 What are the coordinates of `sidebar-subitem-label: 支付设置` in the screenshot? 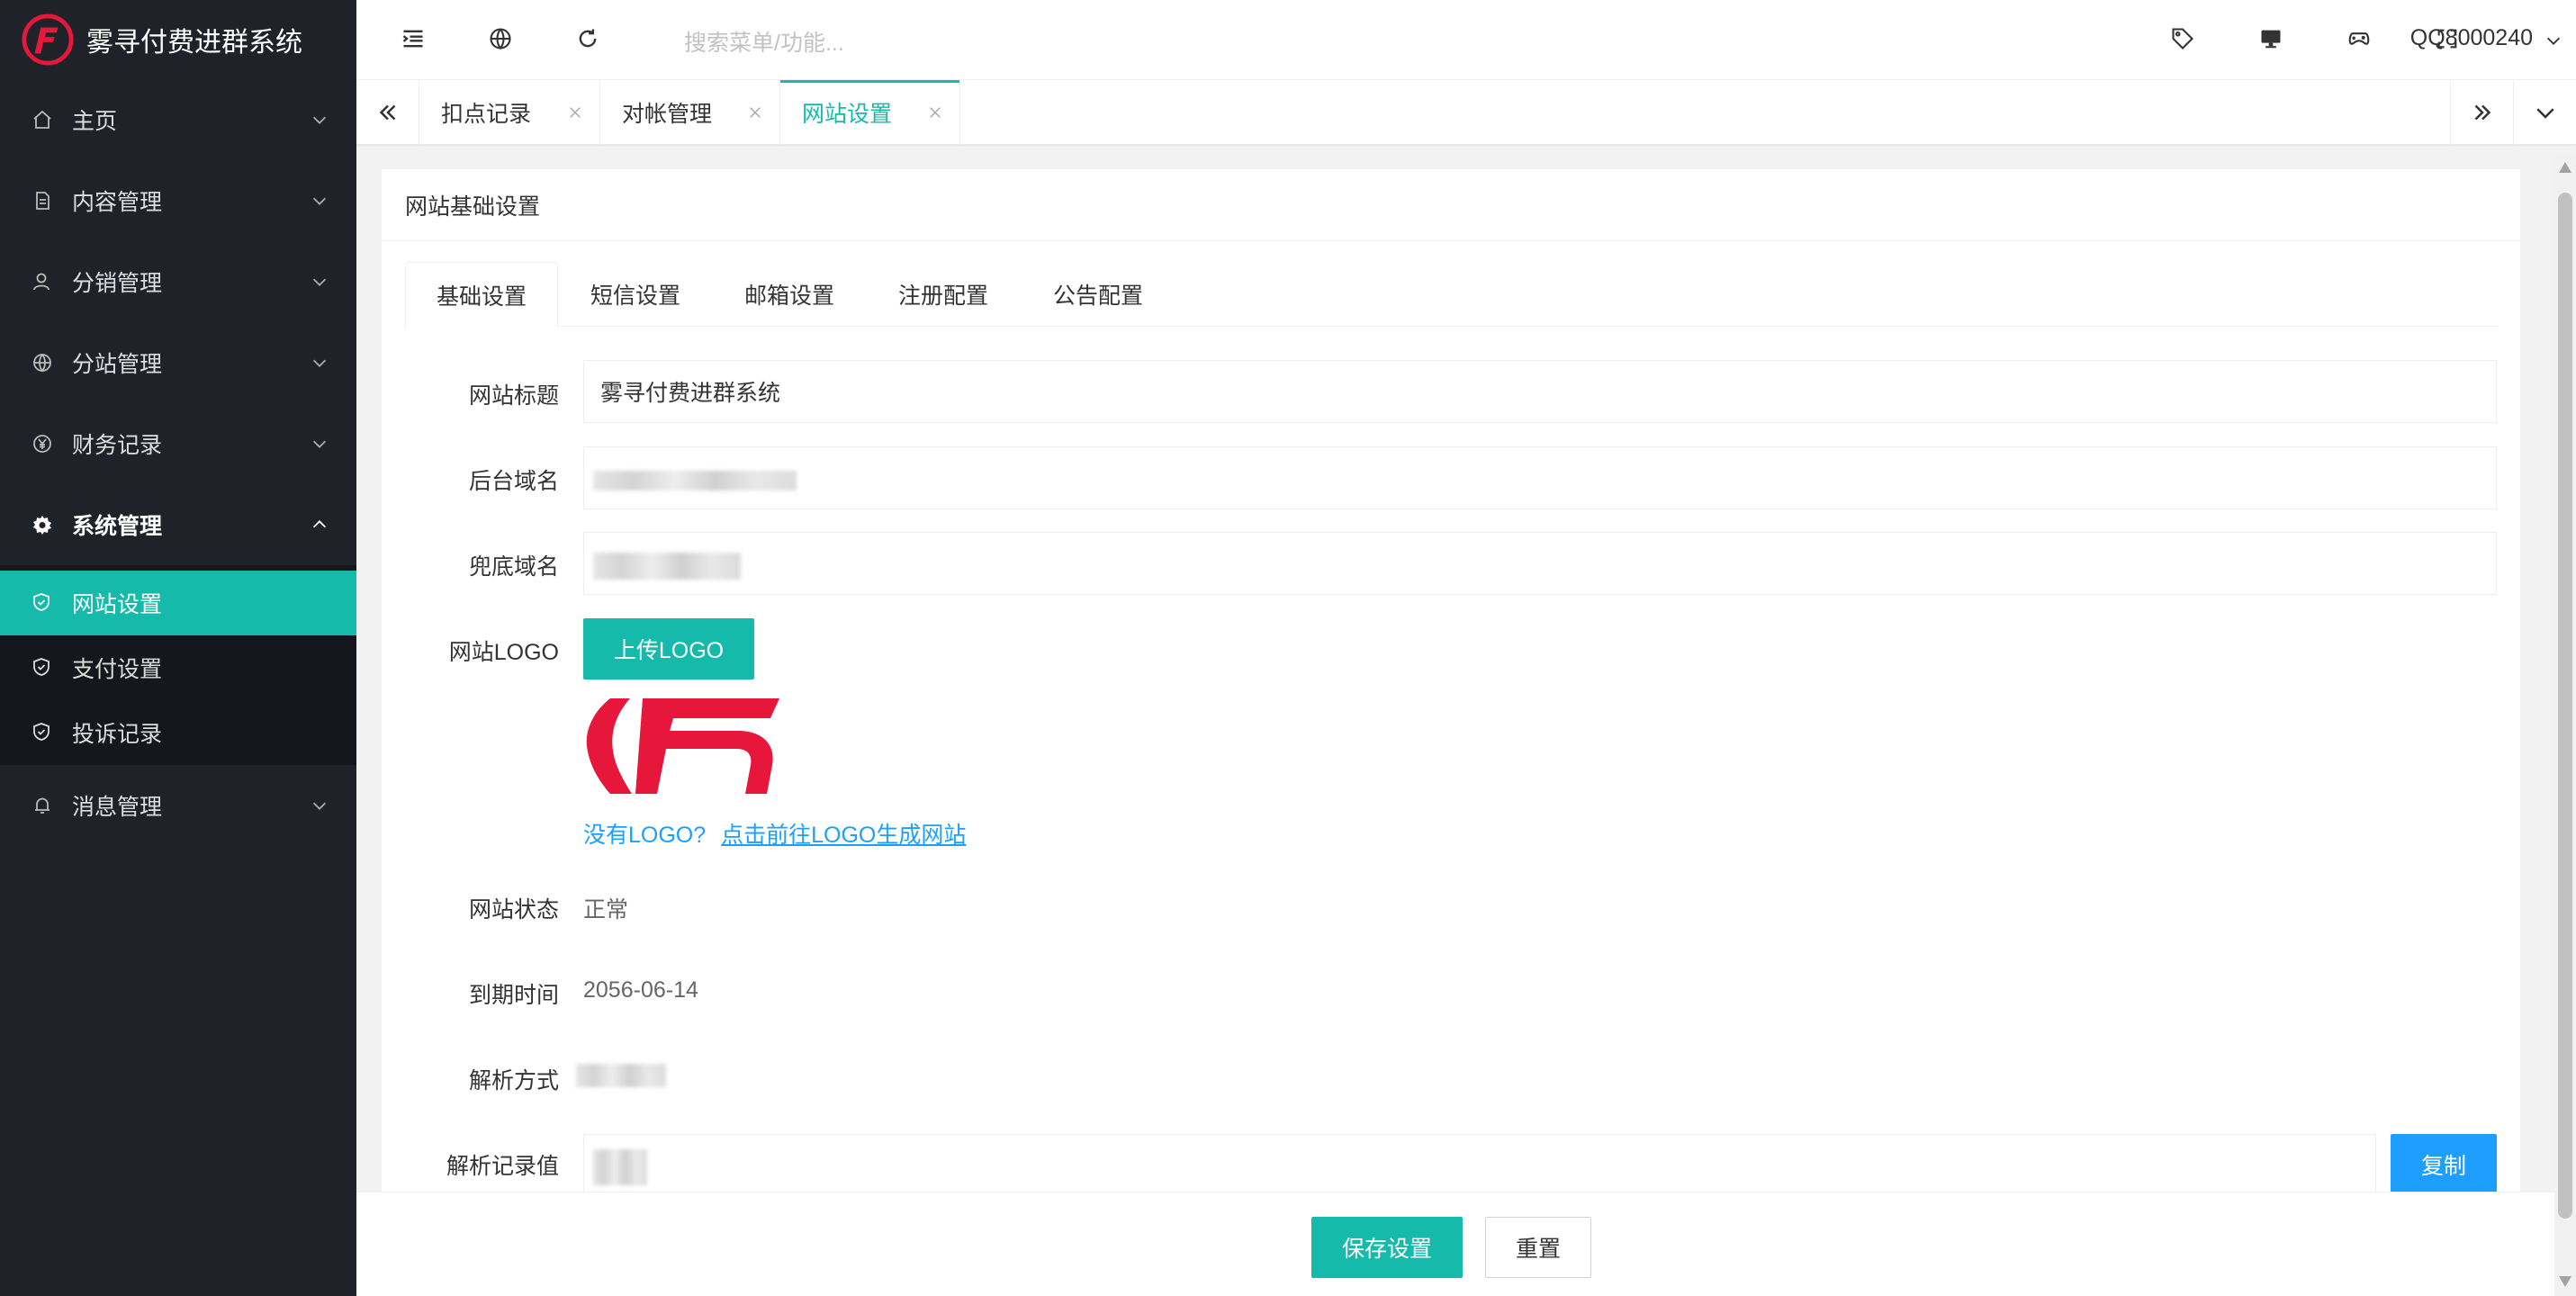 It's located at (117, 669).